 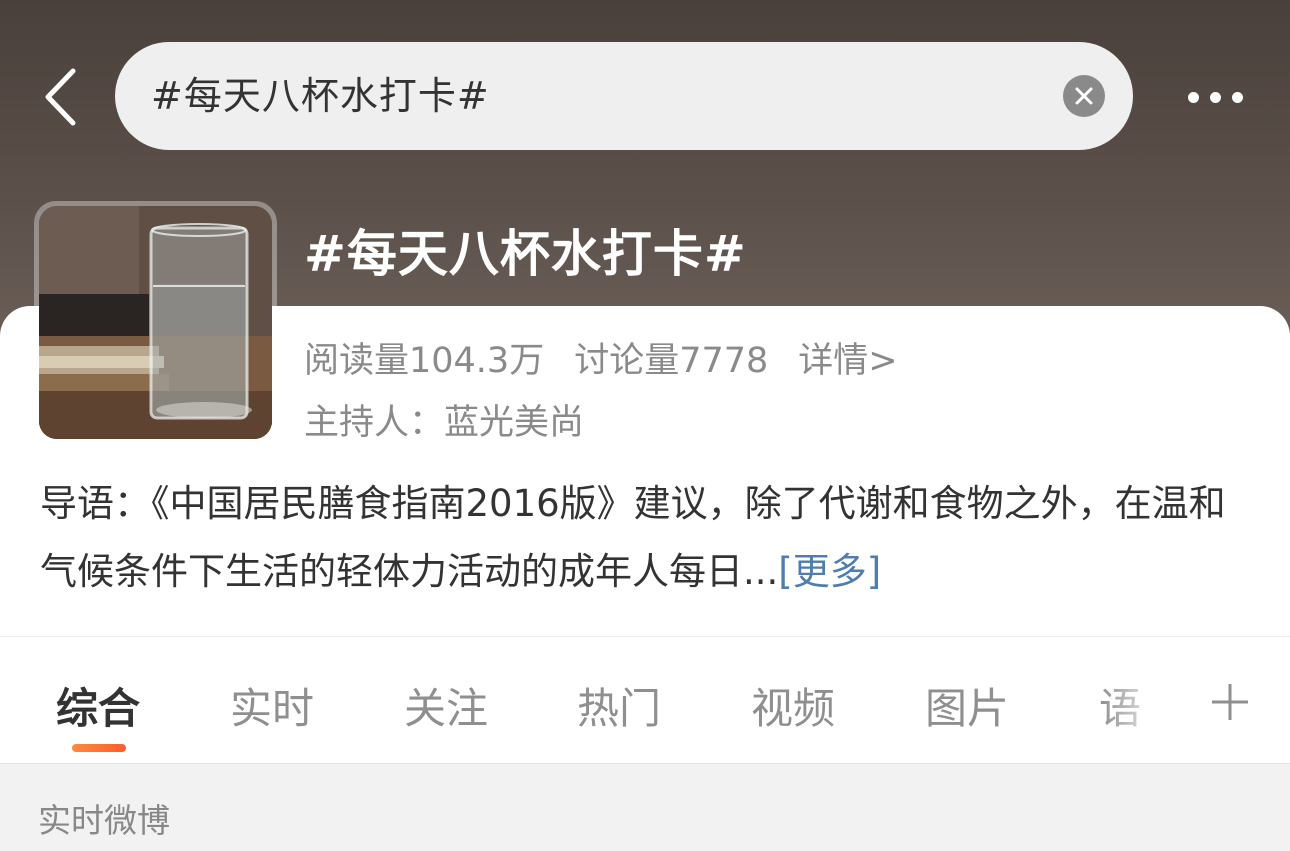 I want to click on chevron-left-icon, so click(x=60, y=97).